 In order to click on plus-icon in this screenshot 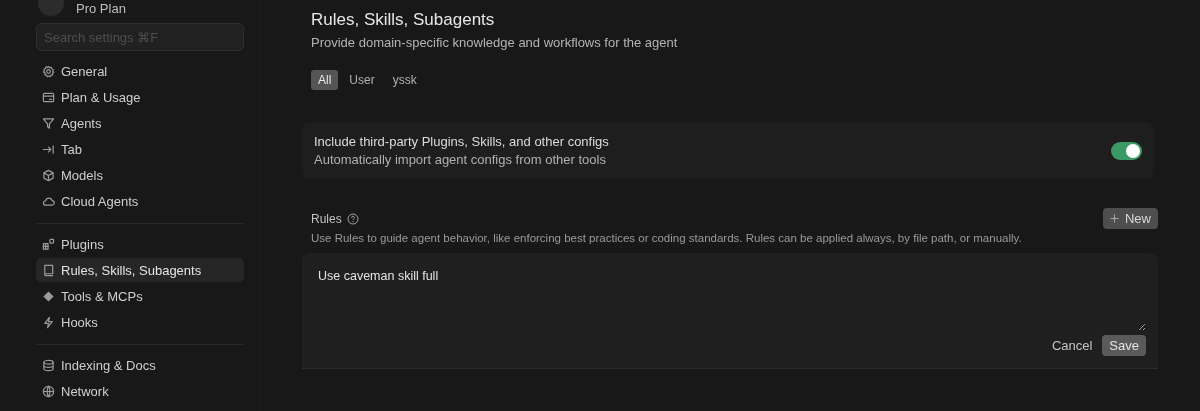, I will do `click(1114, 218)`.